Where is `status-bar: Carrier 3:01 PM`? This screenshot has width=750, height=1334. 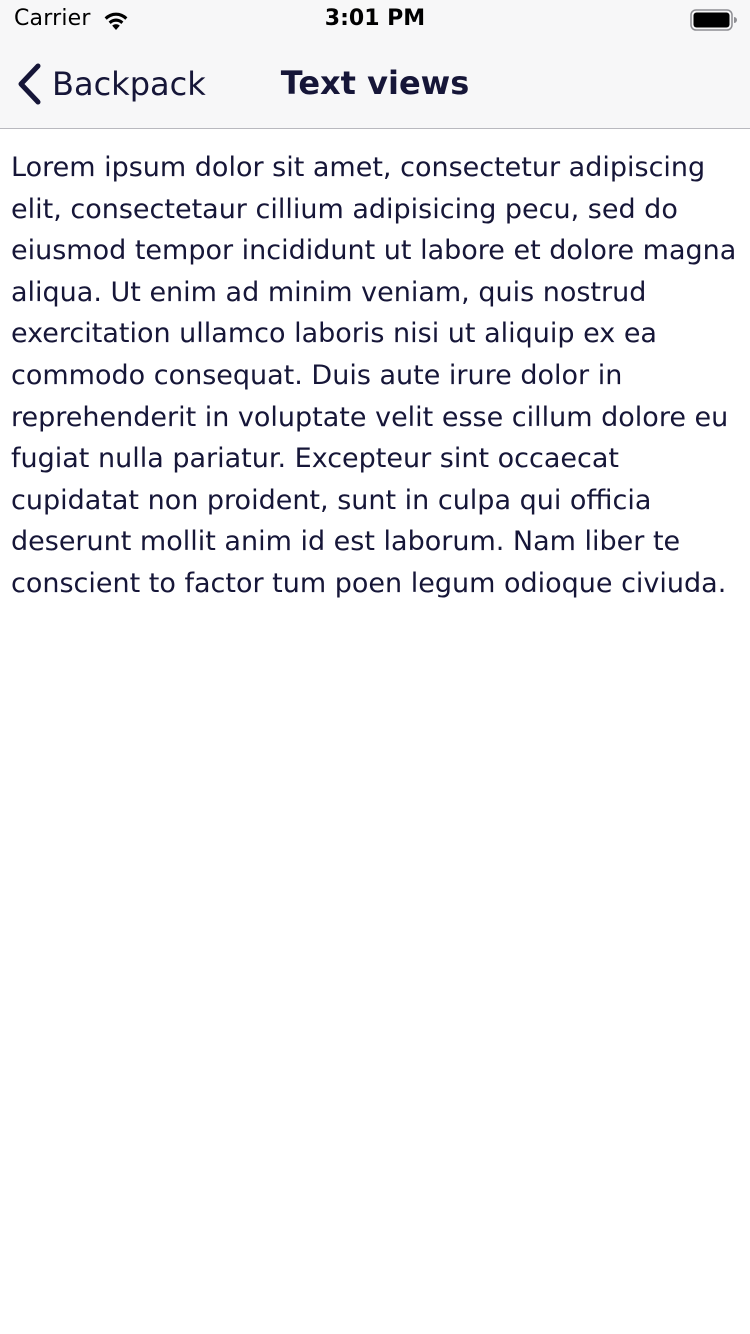
status-bar: Carrier 3:01 PM is located at coordinates (375, 20).